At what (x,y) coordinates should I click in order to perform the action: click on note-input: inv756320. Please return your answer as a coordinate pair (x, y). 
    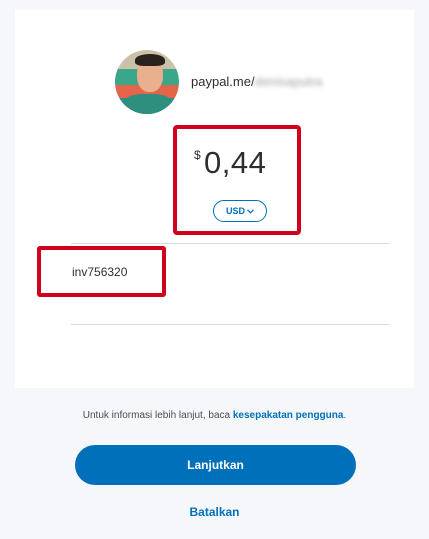
    Looking at the image, I should click on (99, 272).